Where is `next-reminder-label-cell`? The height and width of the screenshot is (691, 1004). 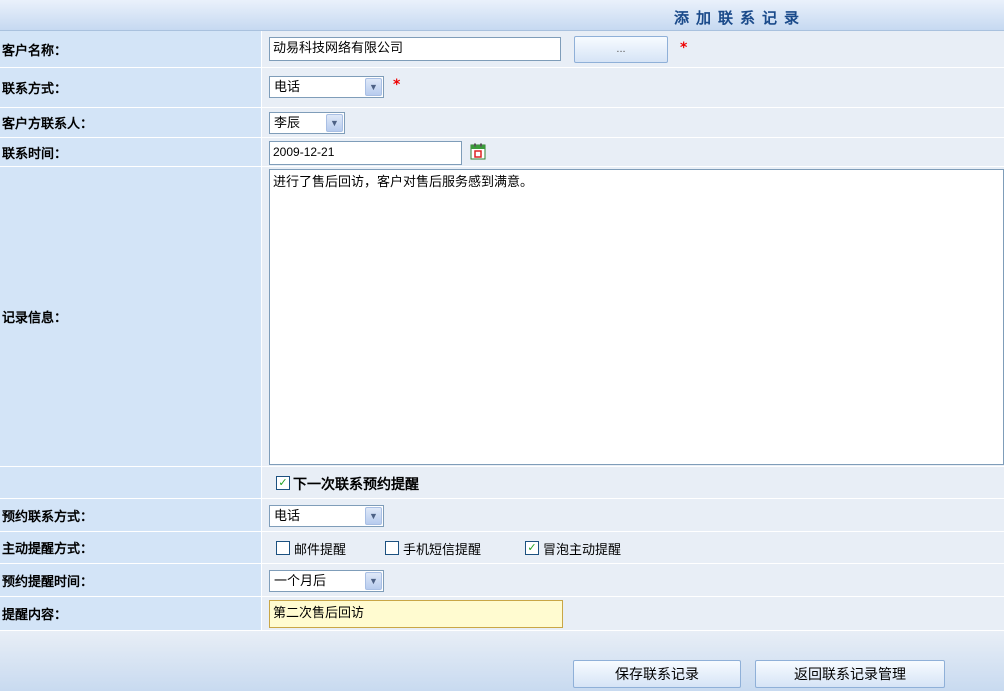
next-reminder-label-cell is located at coordinates (131, 482).